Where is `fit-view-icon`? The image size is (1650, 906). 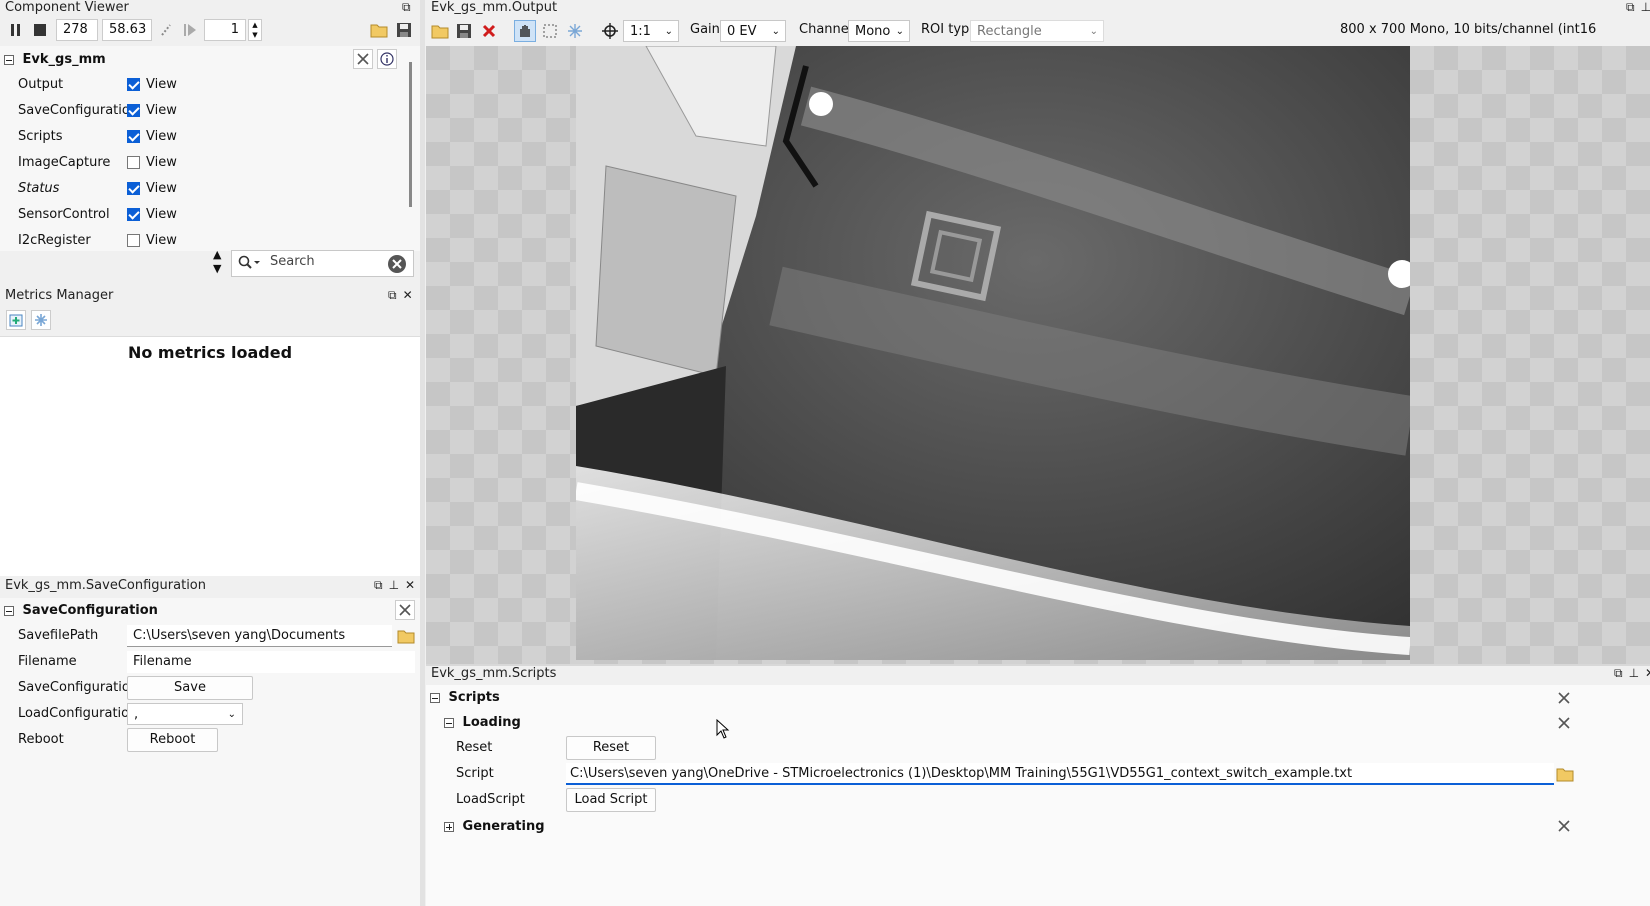 fit-view-icon is located at coordinates (610, 31).